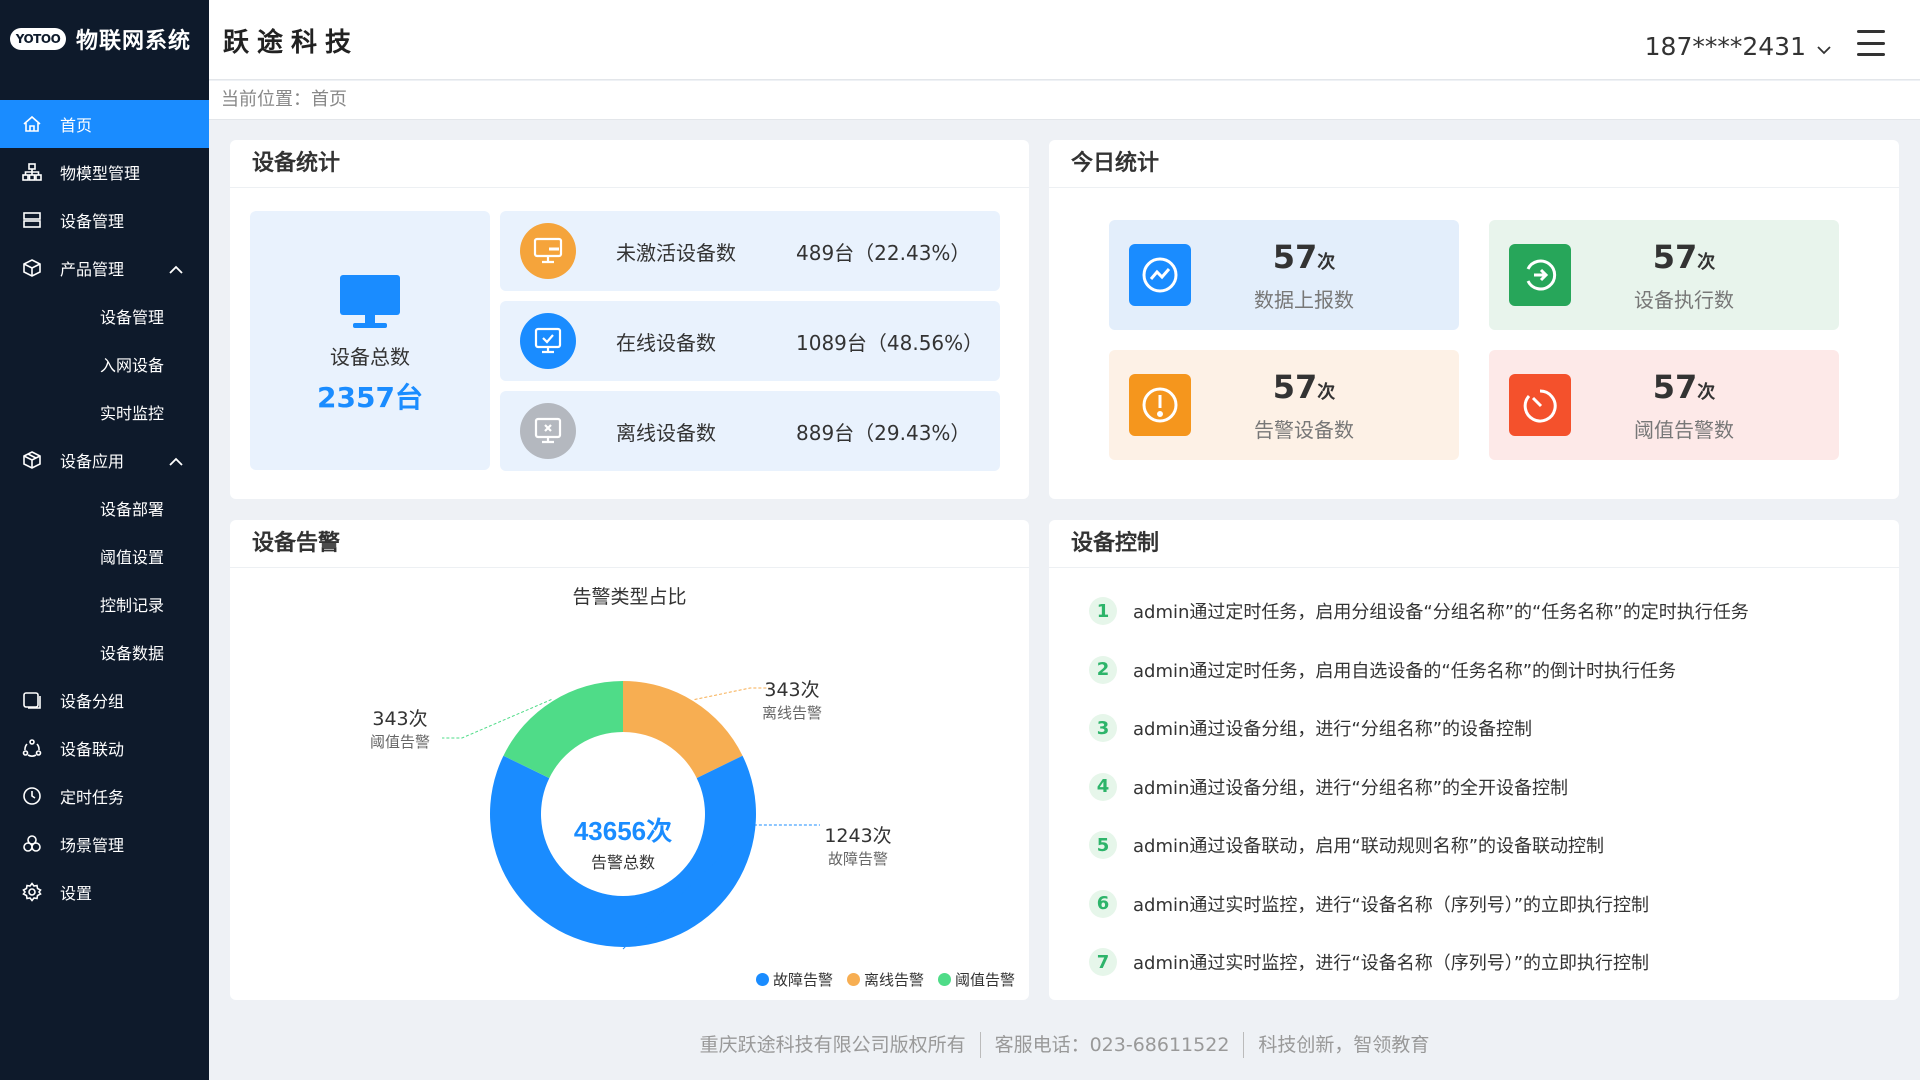  What do you see at coordinates (399, 719) in the screenshot?
I see `data-label-threshold-value: 343次` at bounding box center [399, 719].